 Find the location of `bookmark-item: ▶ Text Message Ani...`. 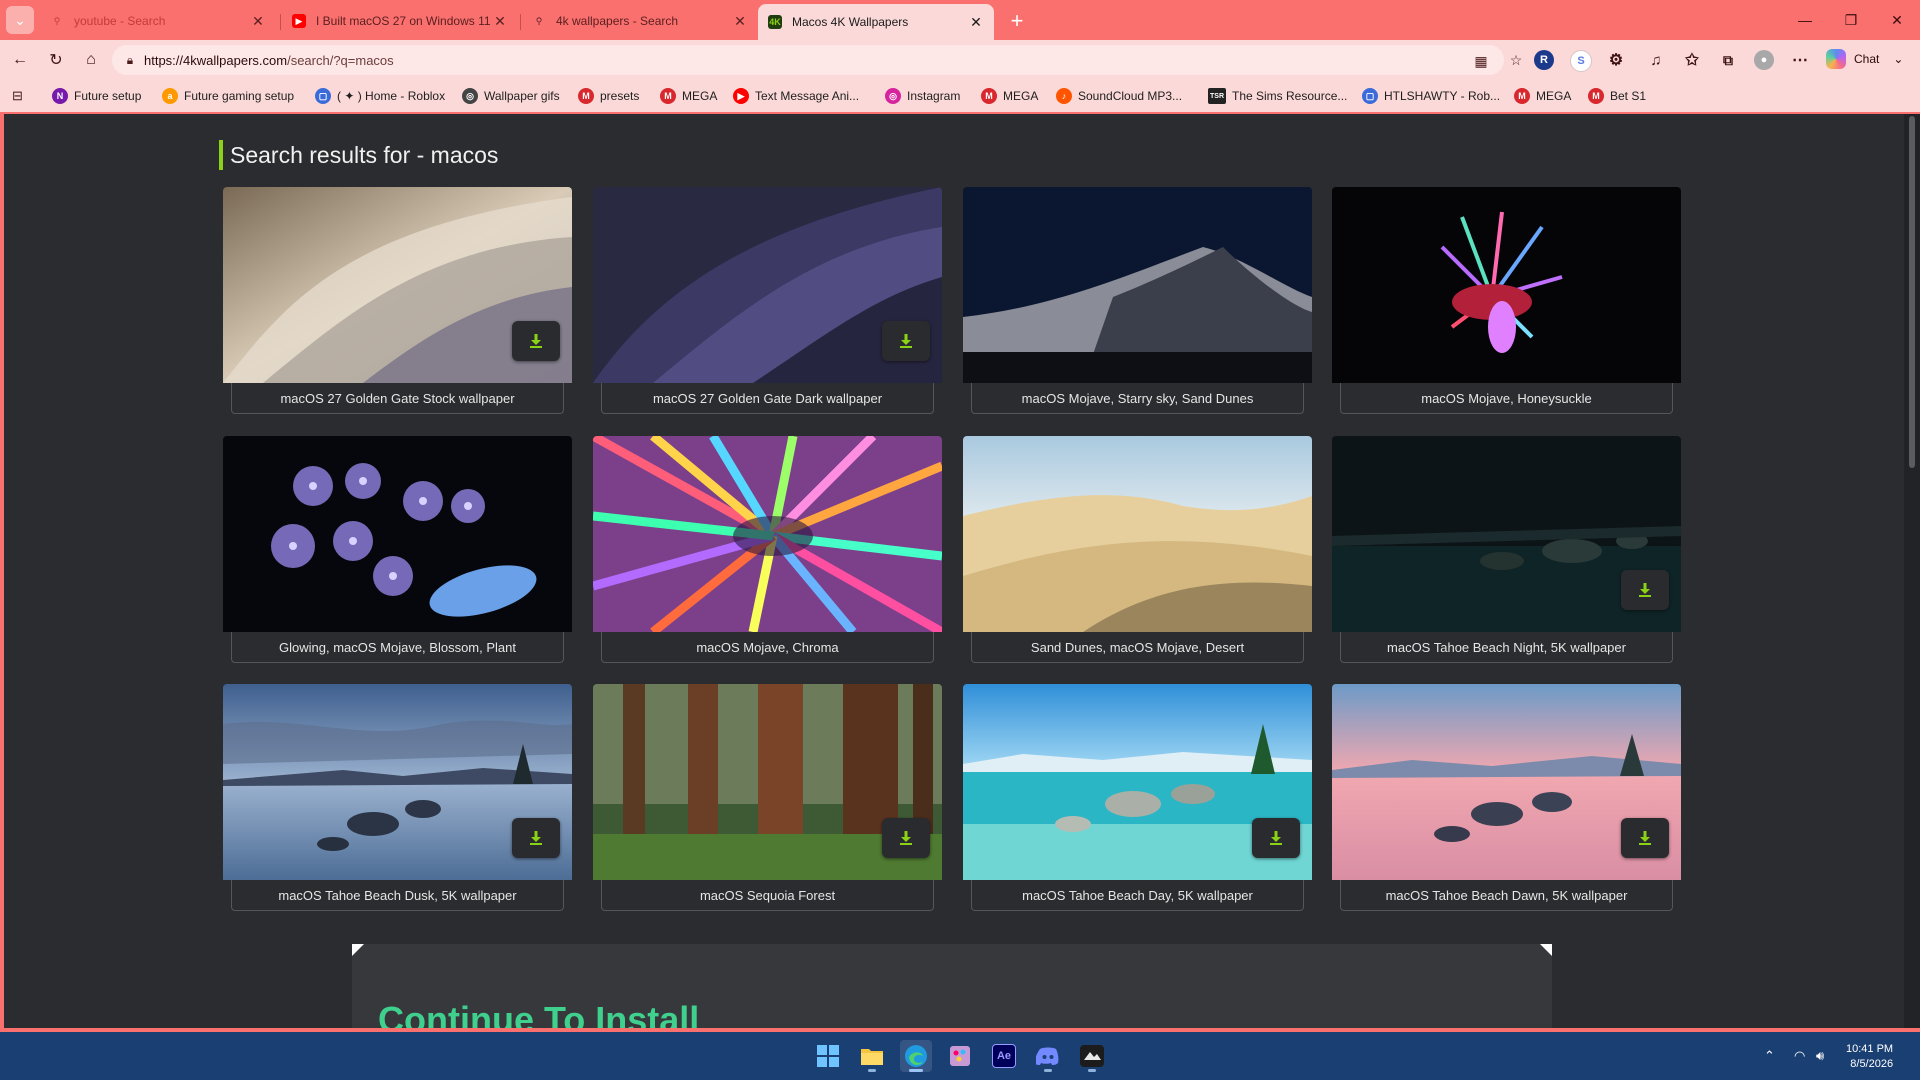

bookmark-item: ▶ Text Message Ani... is located at coordinates (796, 96).